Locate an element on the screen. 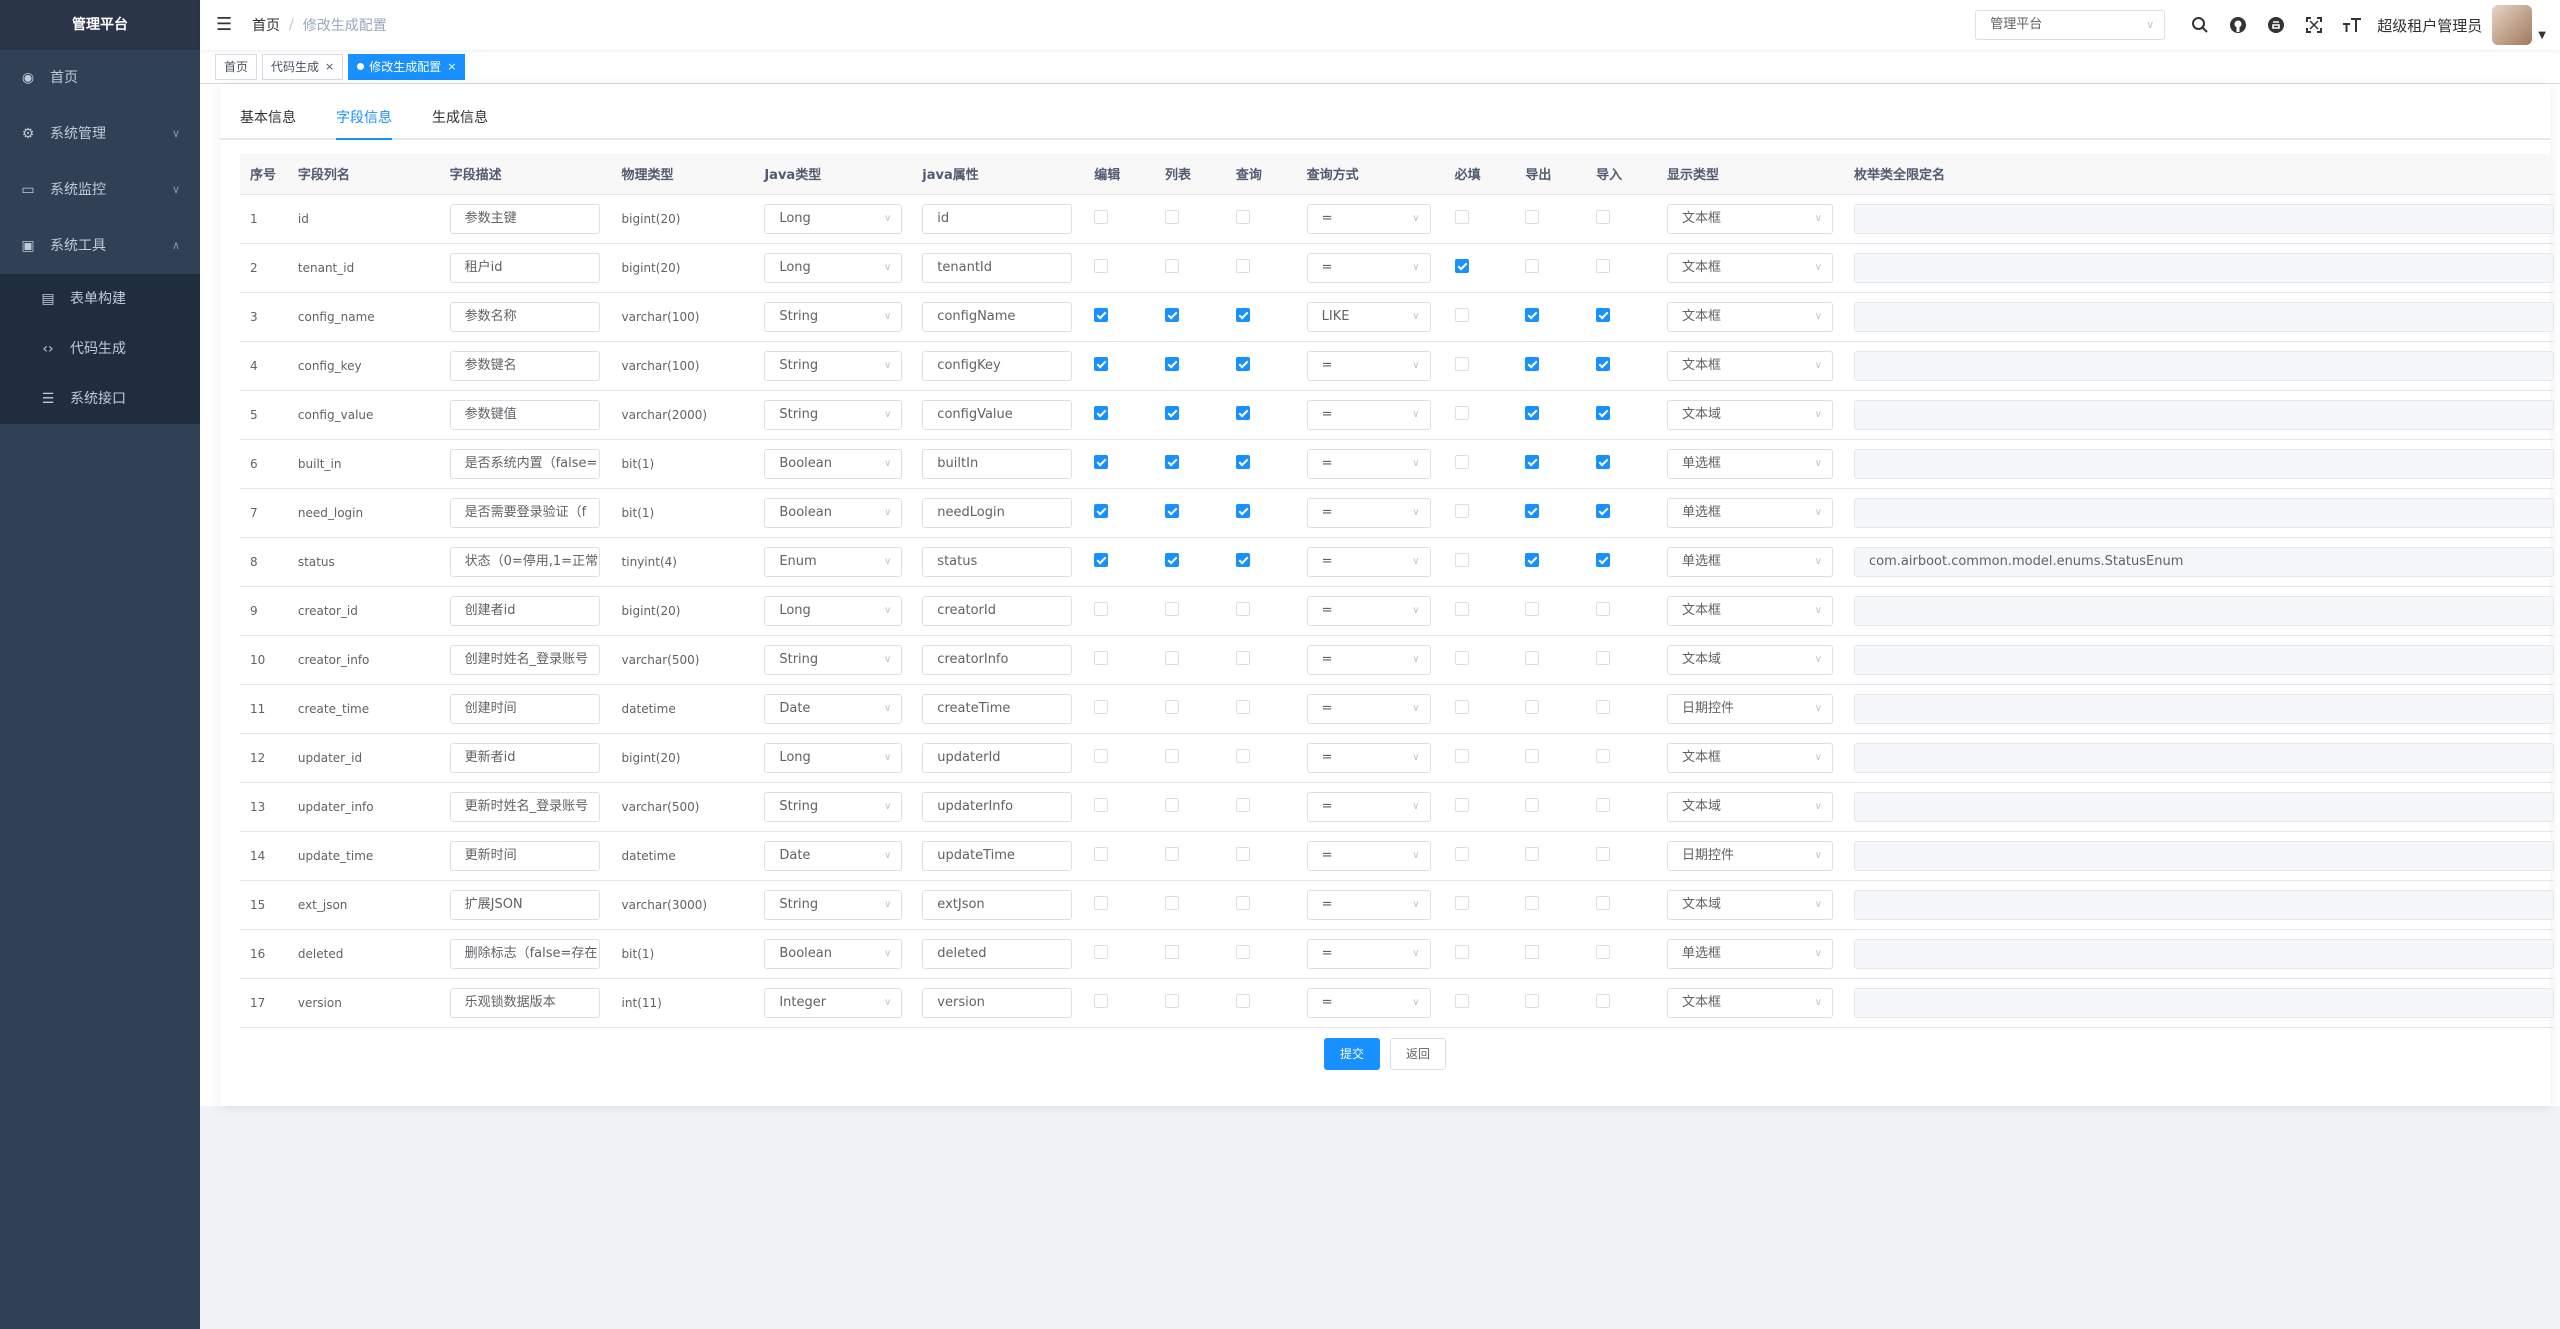 This screenshot has height=1329, width=2560. java-prop-input: deleted is located at coordinates (997, 953).